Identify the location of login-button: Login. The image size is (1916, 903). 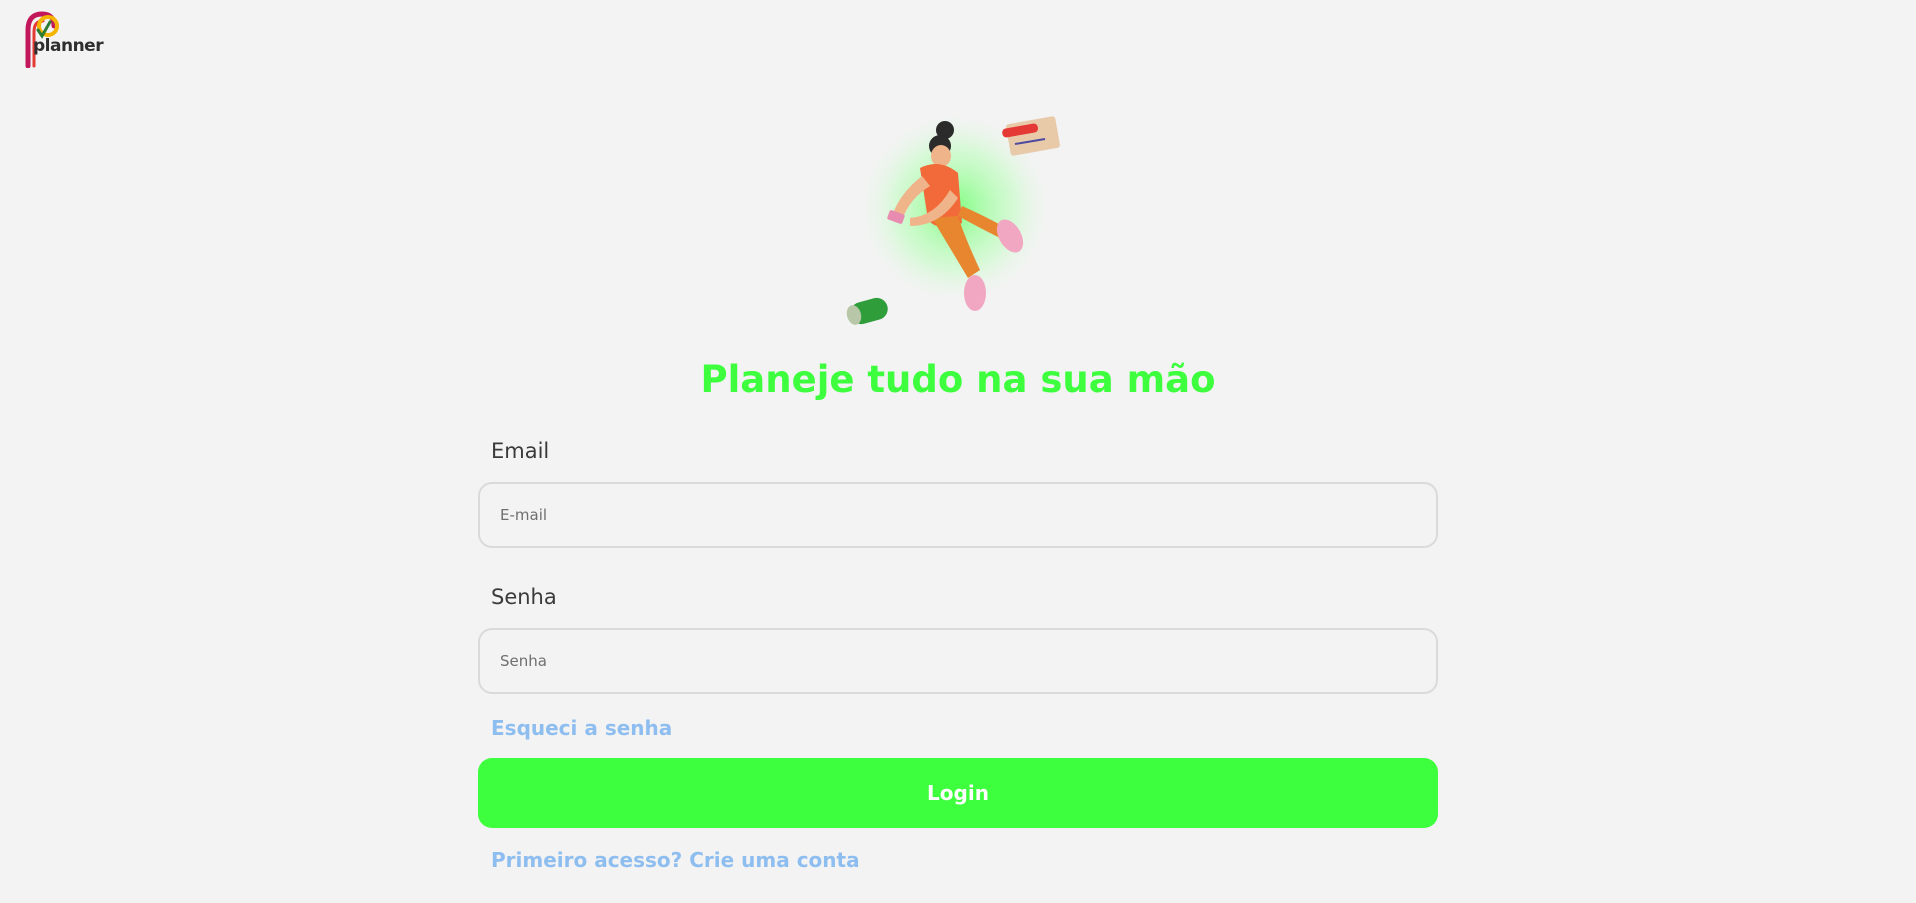
(958, 793).